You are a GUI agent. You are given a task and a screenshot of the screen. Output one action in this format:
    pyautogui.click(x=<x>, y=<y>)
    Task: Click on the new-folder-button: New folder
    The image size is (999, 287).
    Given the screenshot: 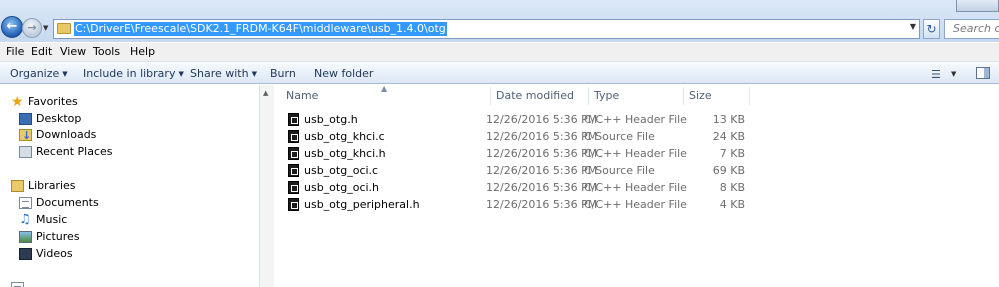 What is the action you would take?
    pyautogui.click(x=343, y=73)
    